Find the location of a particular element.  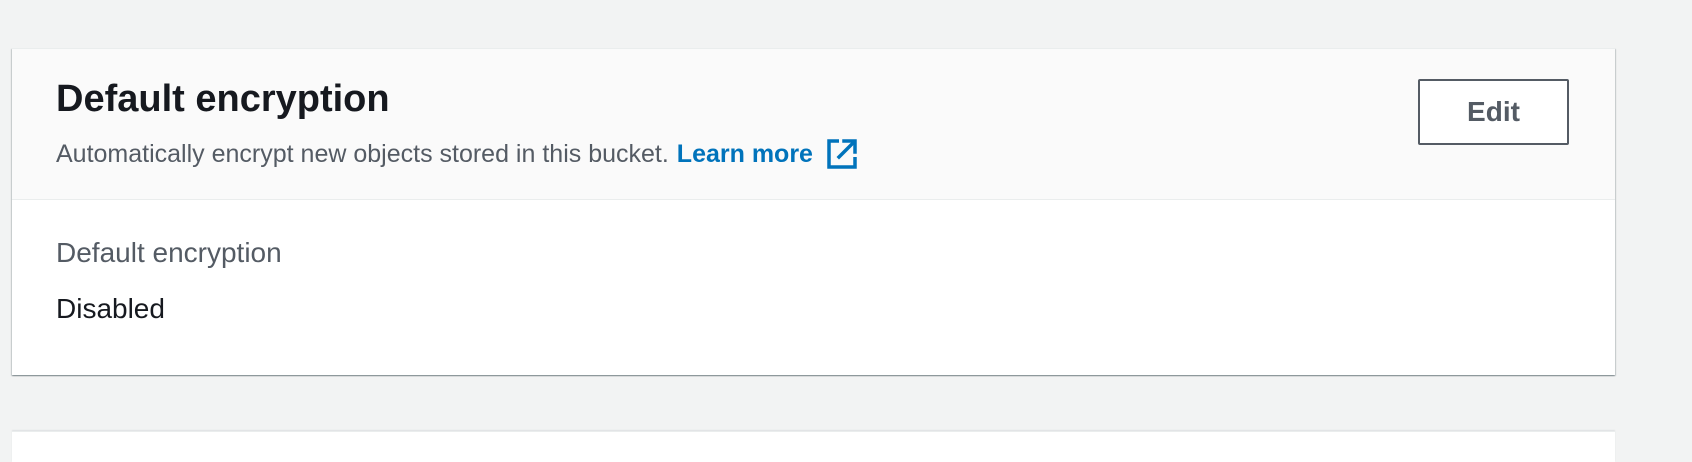

learn-more-label: Learn more is located at coordinates (744, 154).